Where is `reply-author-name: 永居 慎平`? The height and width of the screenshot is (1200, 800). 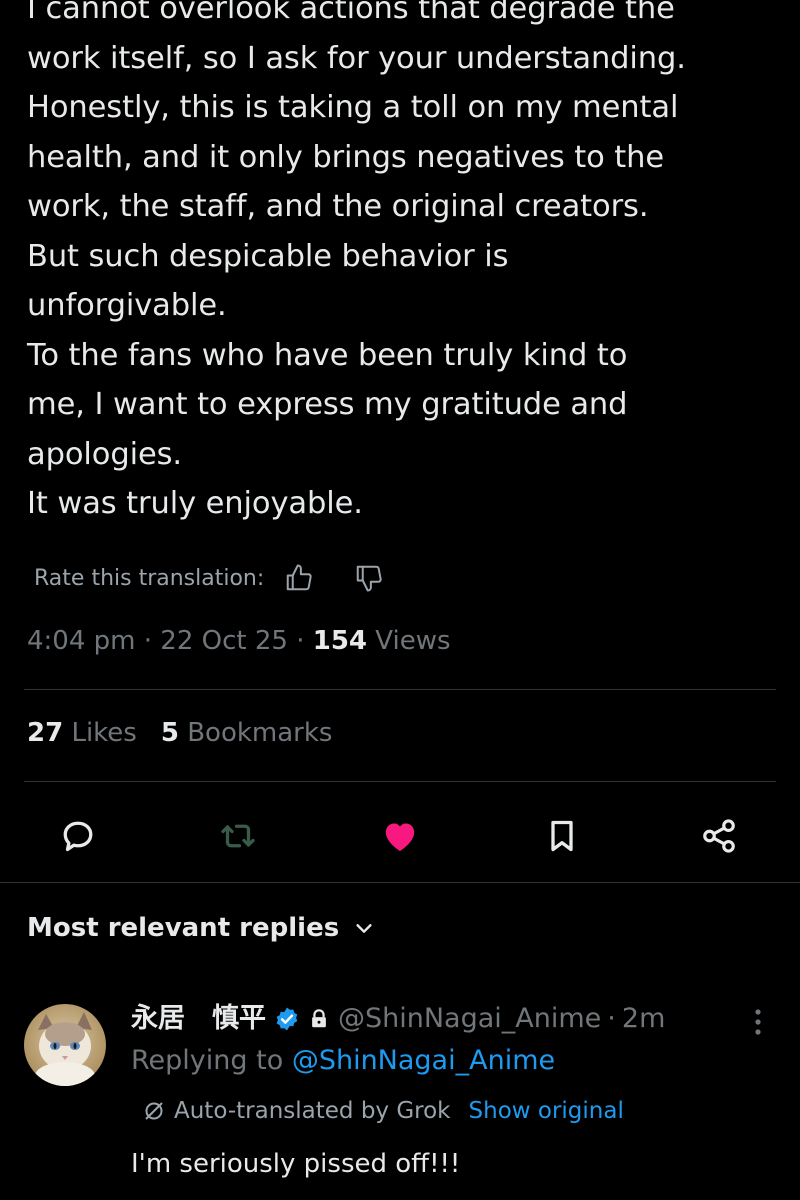 reply-author-name: 永居 慎平 is located at coordinates (198, 1019).